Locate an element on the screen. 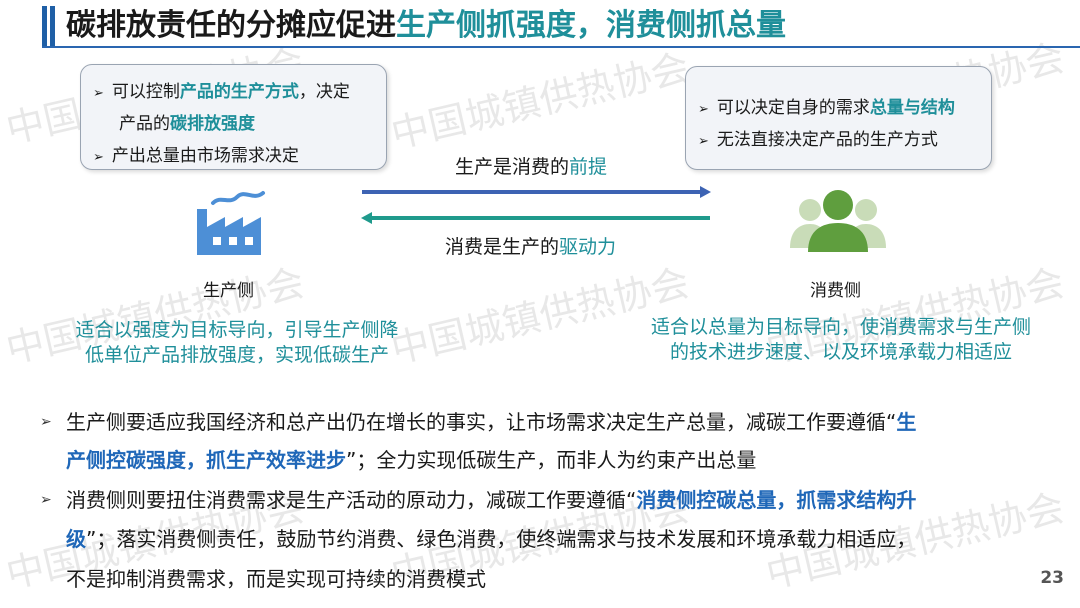 The image size is (1080, 608). producer-box-line3: ➢ 产出总量由市场需求决定 is located at coordinates (196, 156).